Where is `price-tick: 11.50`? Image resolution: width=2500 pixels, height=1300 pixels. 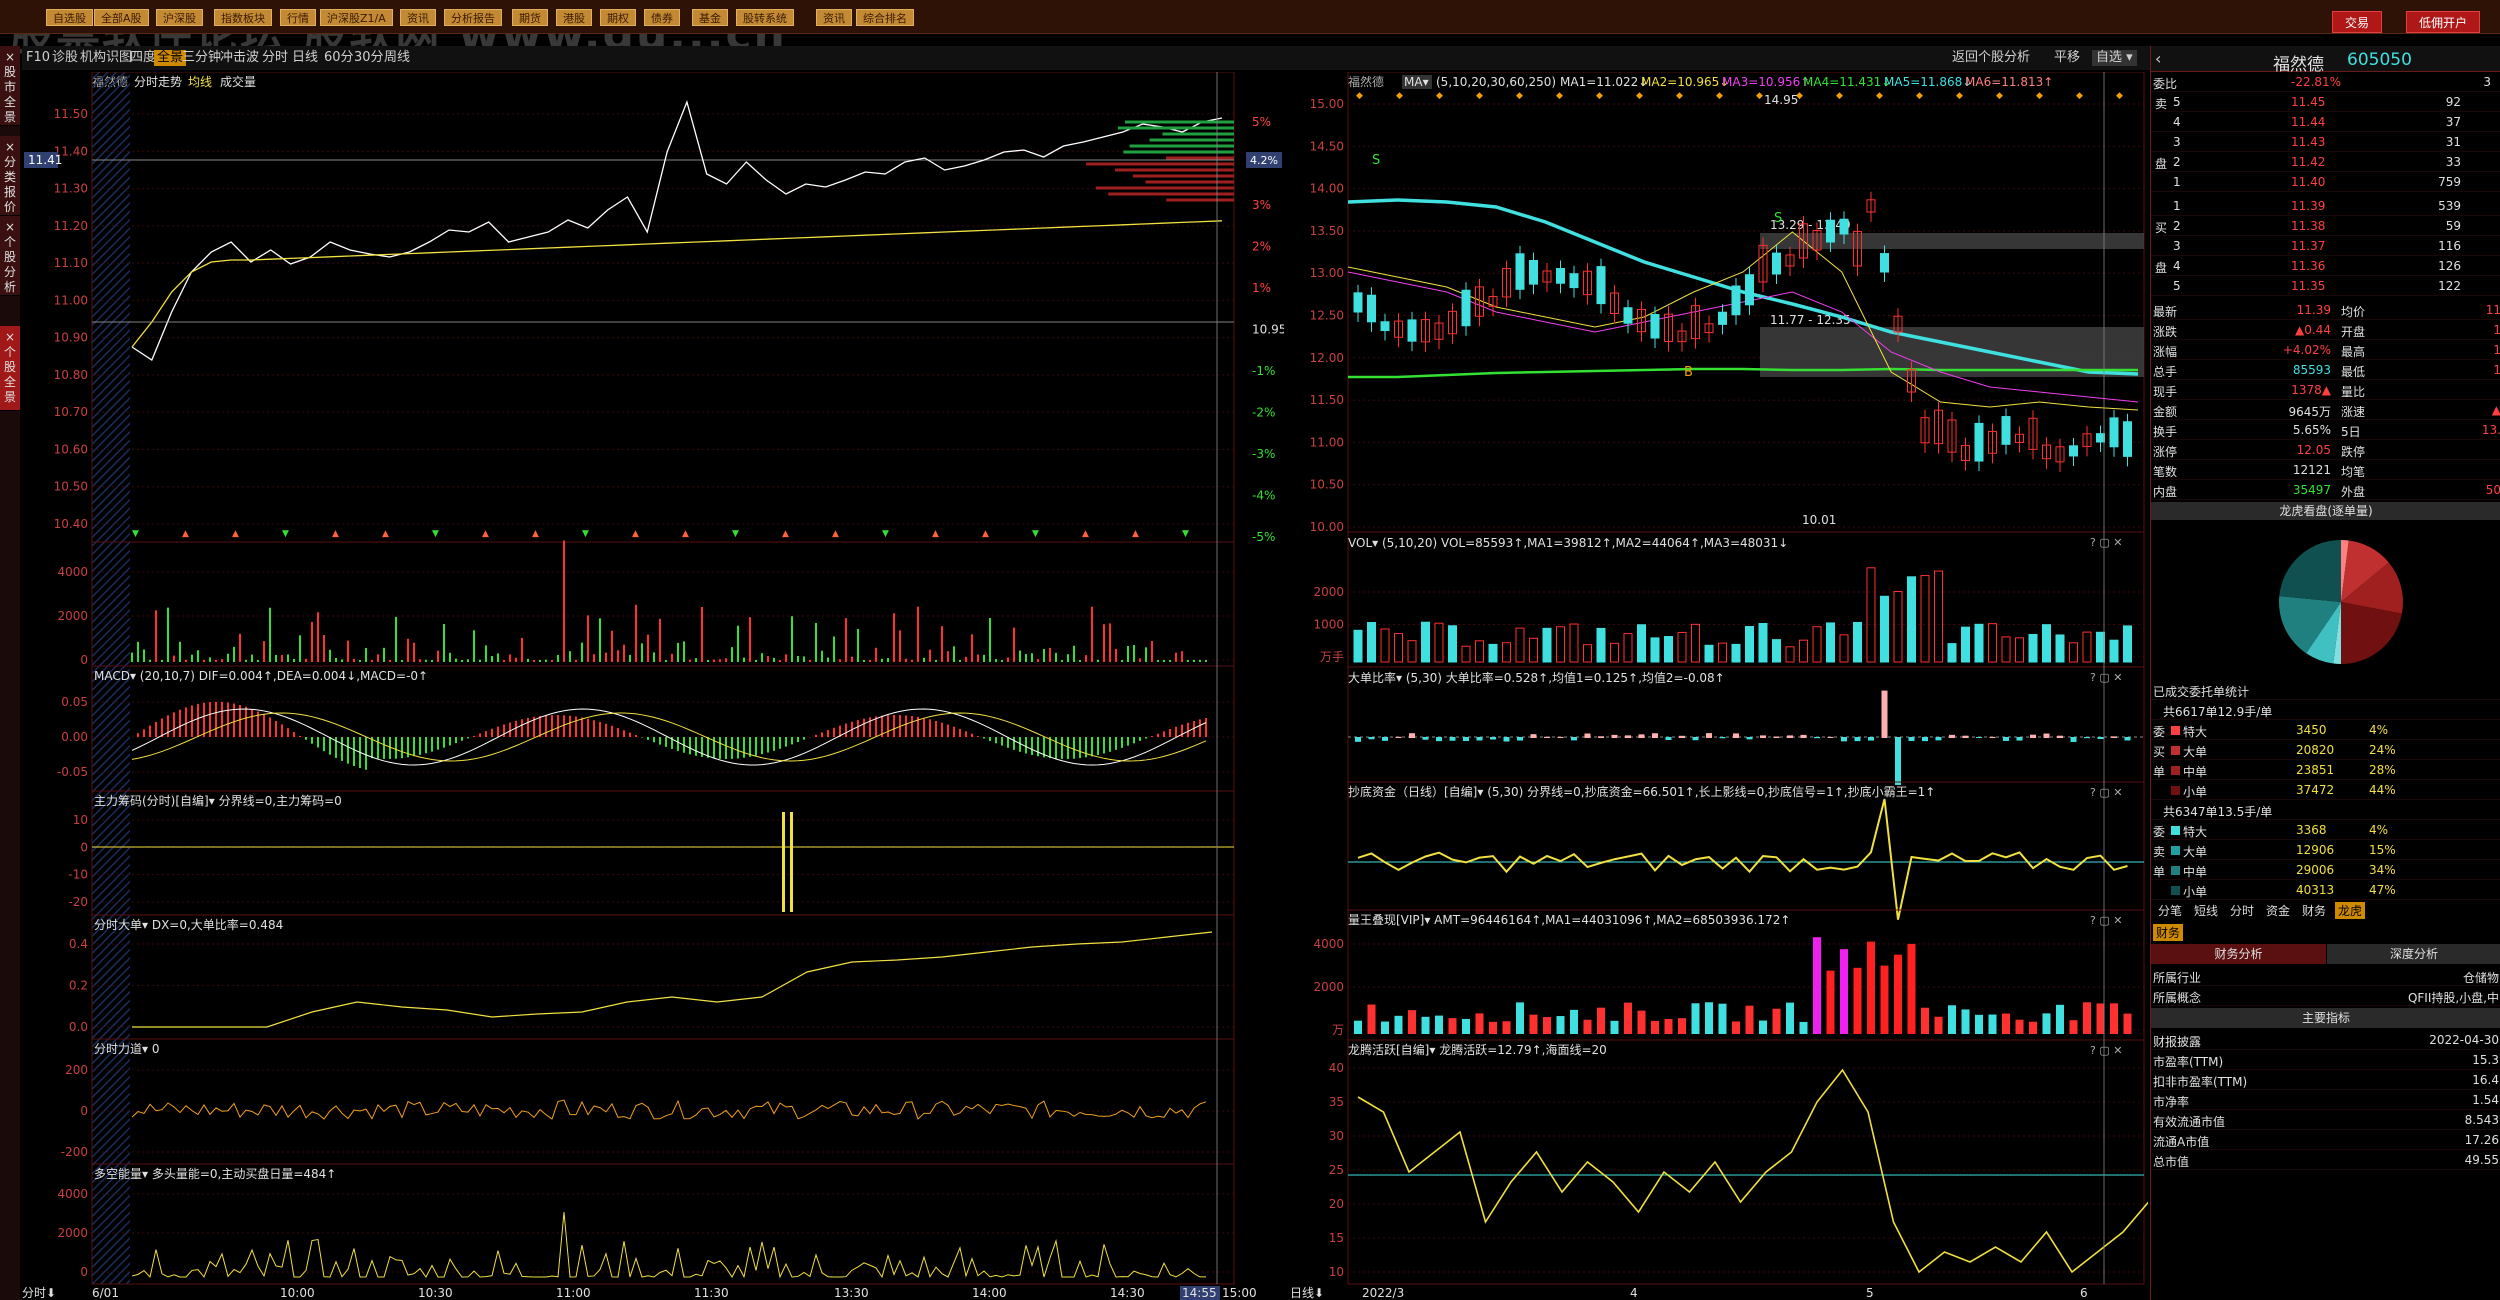
price-tick: 11.50 is located at coordinates (71, 114).